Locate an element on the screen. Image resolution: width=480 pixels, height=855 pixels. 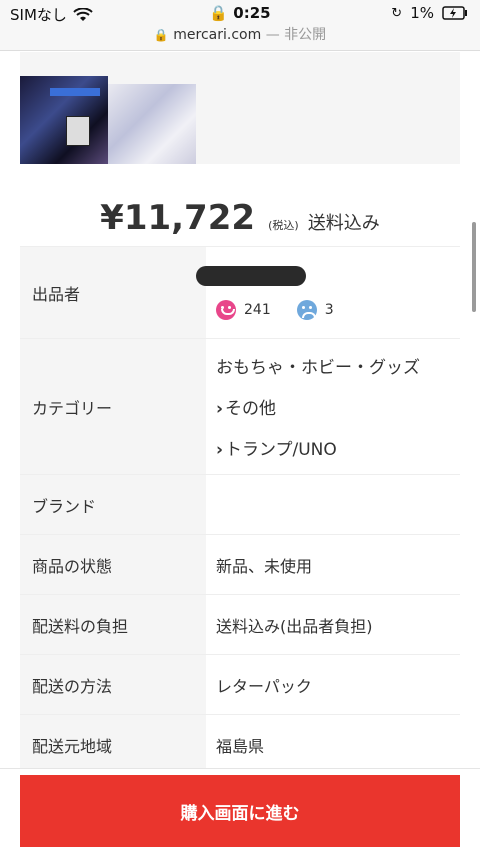
table-row: カテゴリー おもちゃ・ホビー・グッズ › その他 › トランプ/UNO is located at coordinates (240, 406).